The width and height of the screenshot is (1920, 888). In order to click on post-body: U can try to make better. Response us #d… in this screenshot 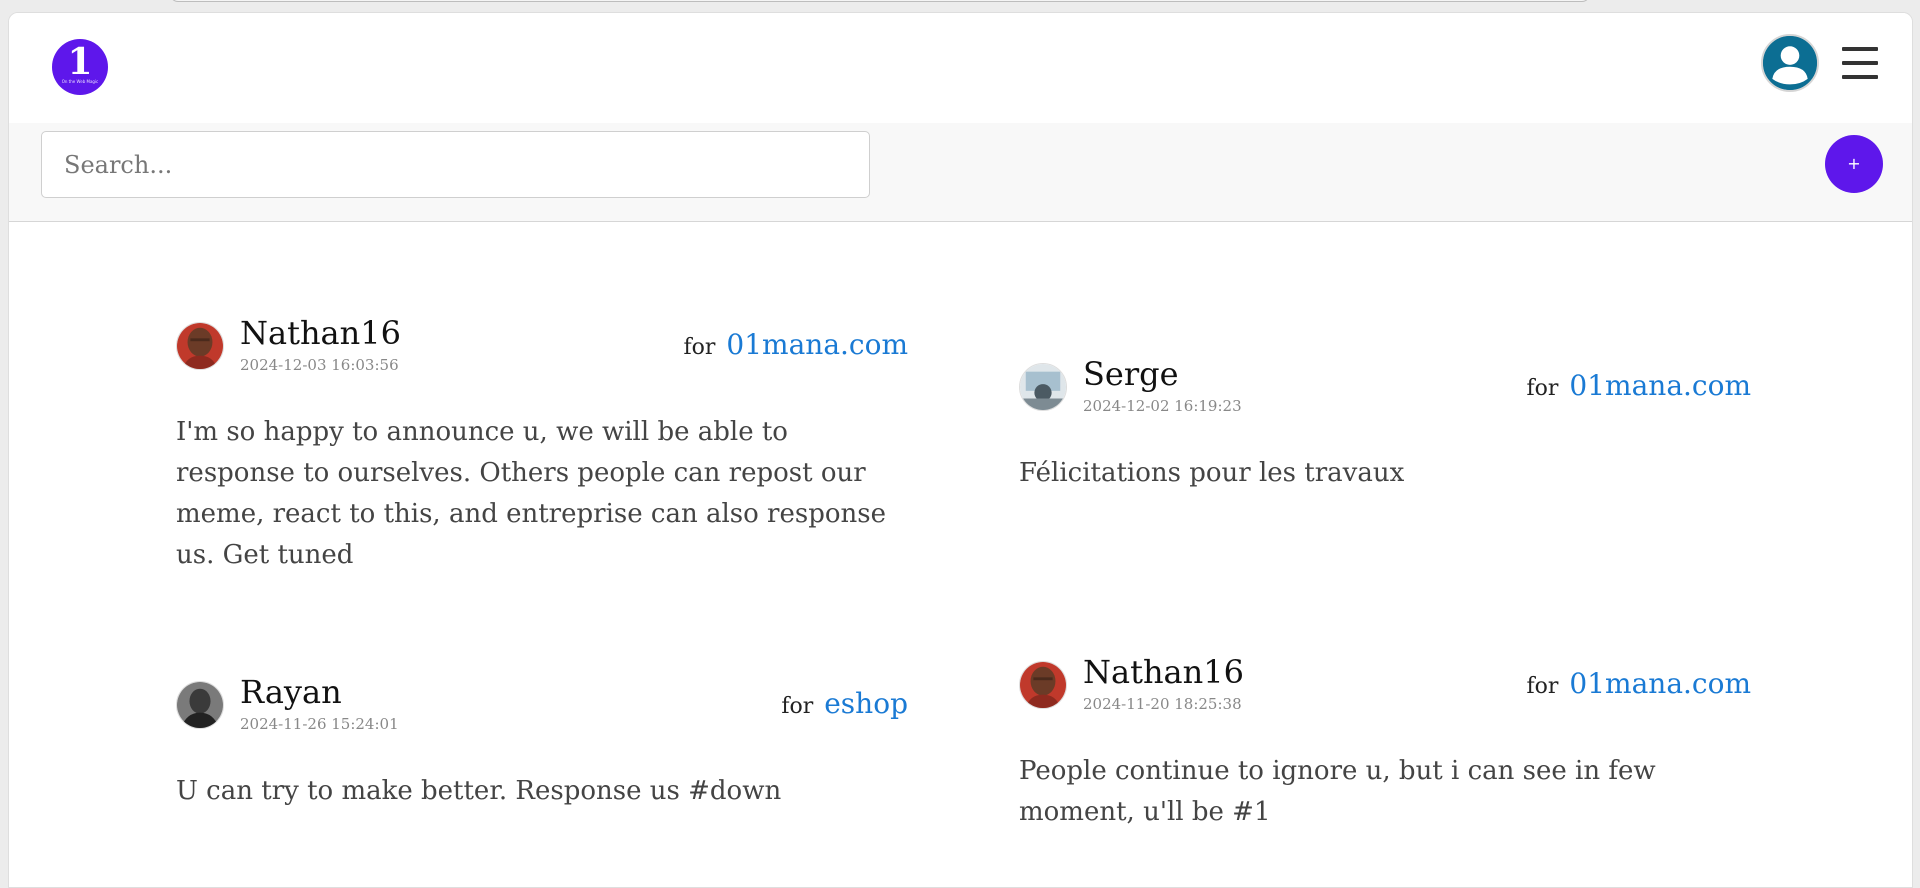, I will do `click(479, 791)`.